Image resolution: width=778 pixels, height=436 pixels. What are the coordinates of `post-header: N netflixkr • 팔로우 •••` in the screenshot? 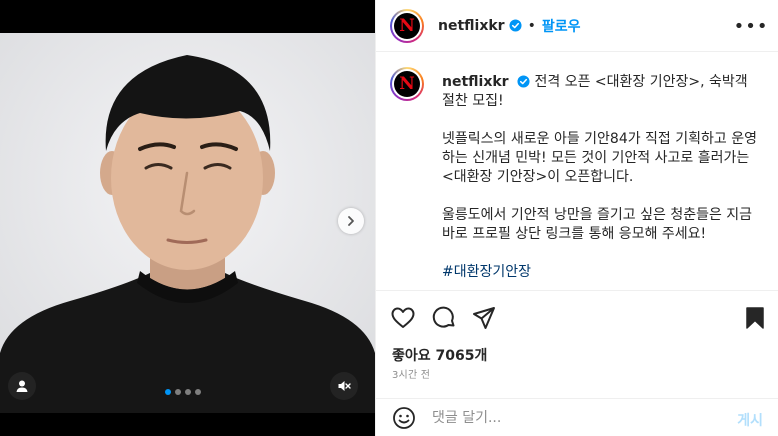 It's located at (577, 26).